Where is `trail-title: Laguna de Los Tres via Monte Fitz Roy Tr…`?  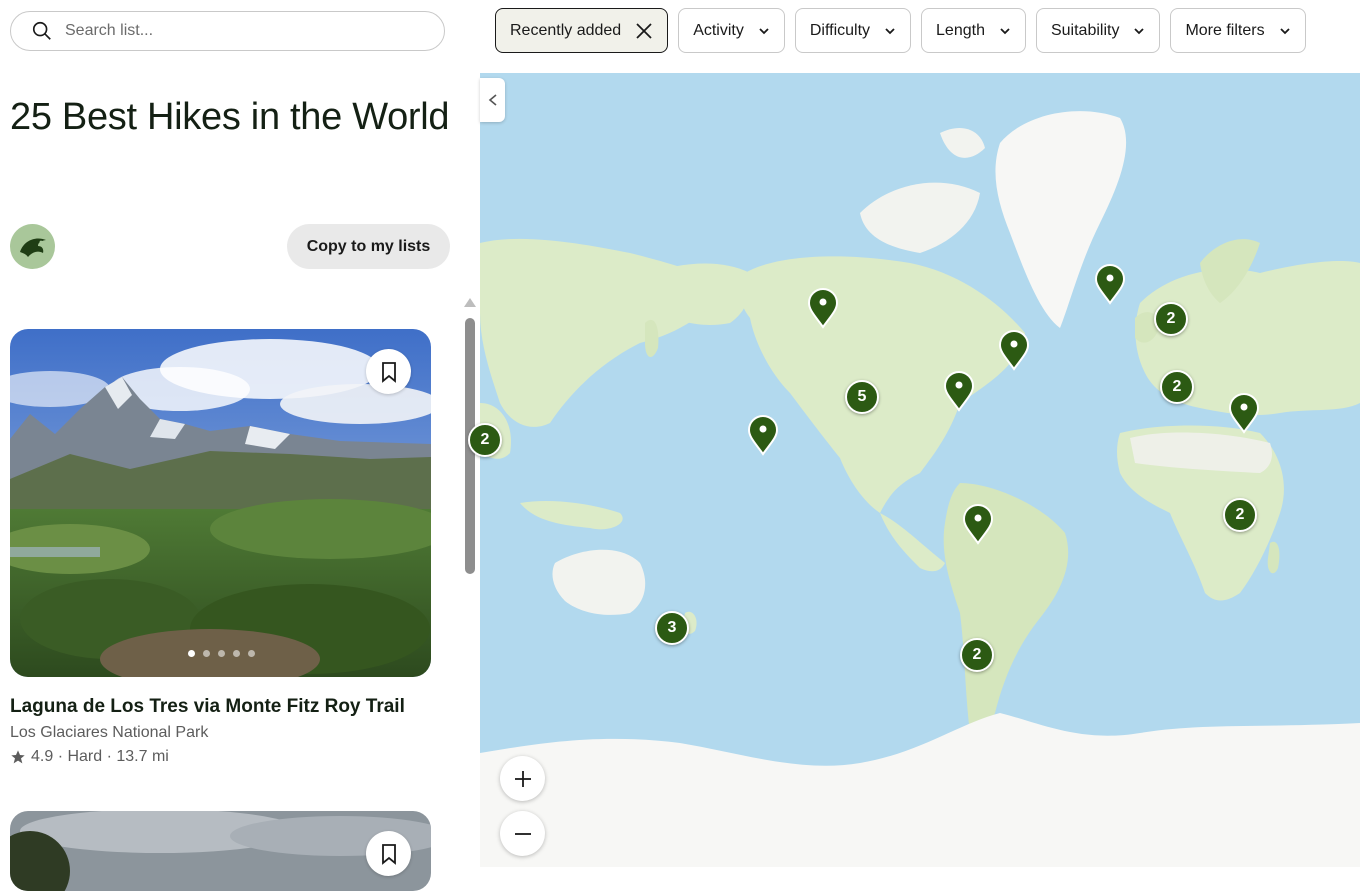
trail-title: Laguna de Los Tres via Monte Fitz Roy Tr… is located at coordinates (207, 707).